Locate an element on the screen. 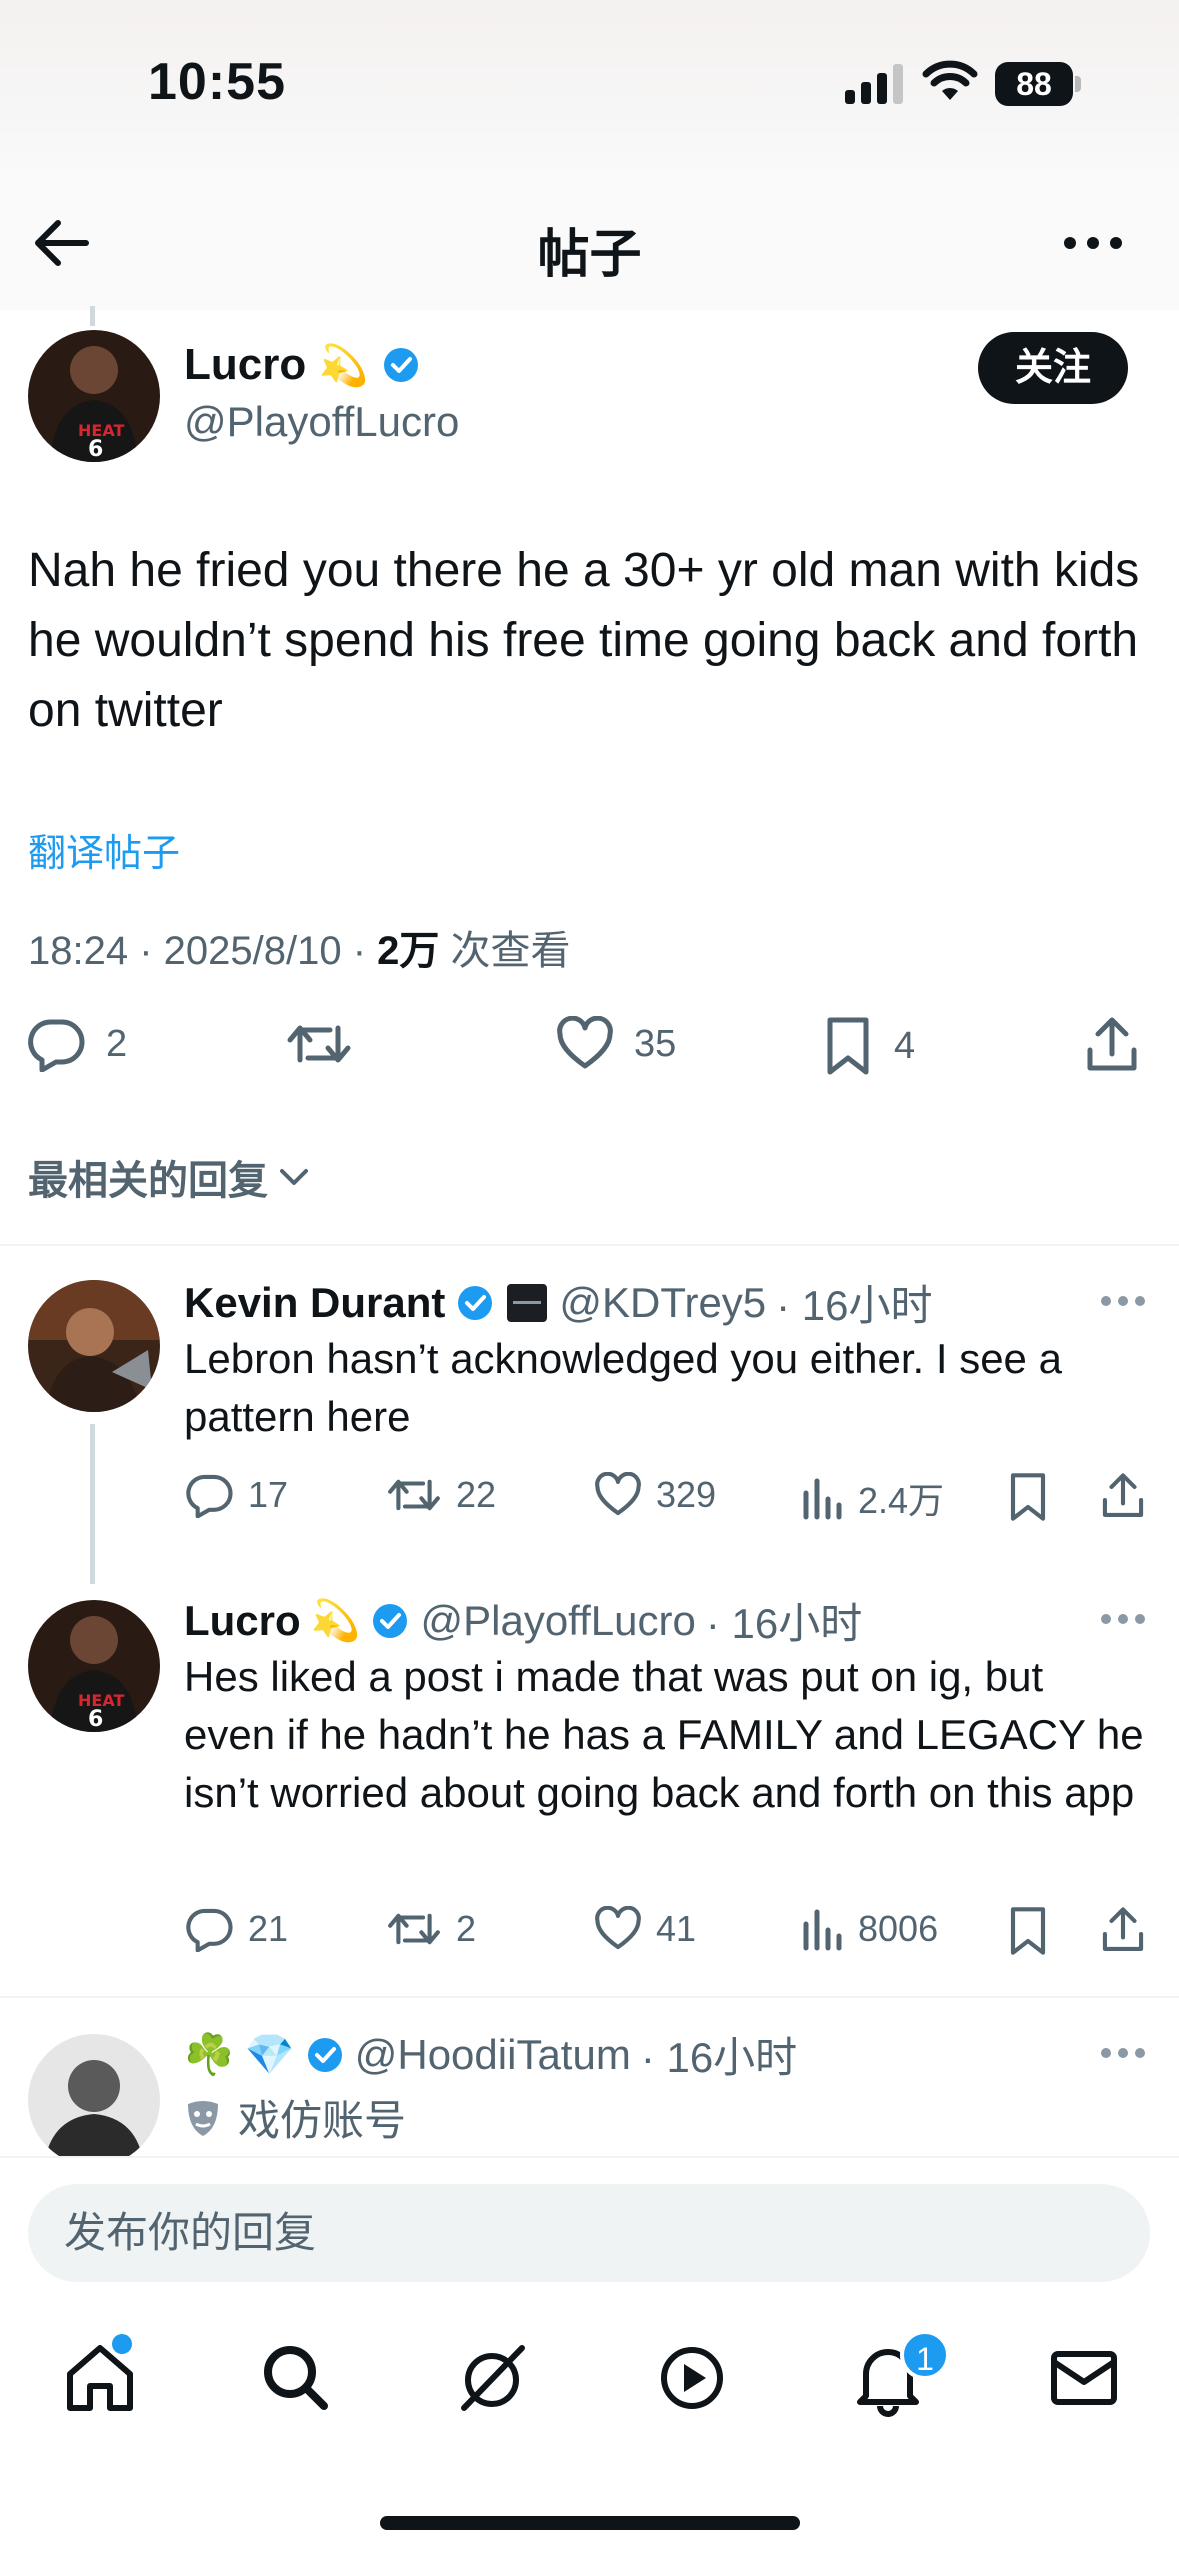 Image resolution: width=1179 pixels, height=2556 pixels. parody-mask-icon is located at coordinates (203, 2118).